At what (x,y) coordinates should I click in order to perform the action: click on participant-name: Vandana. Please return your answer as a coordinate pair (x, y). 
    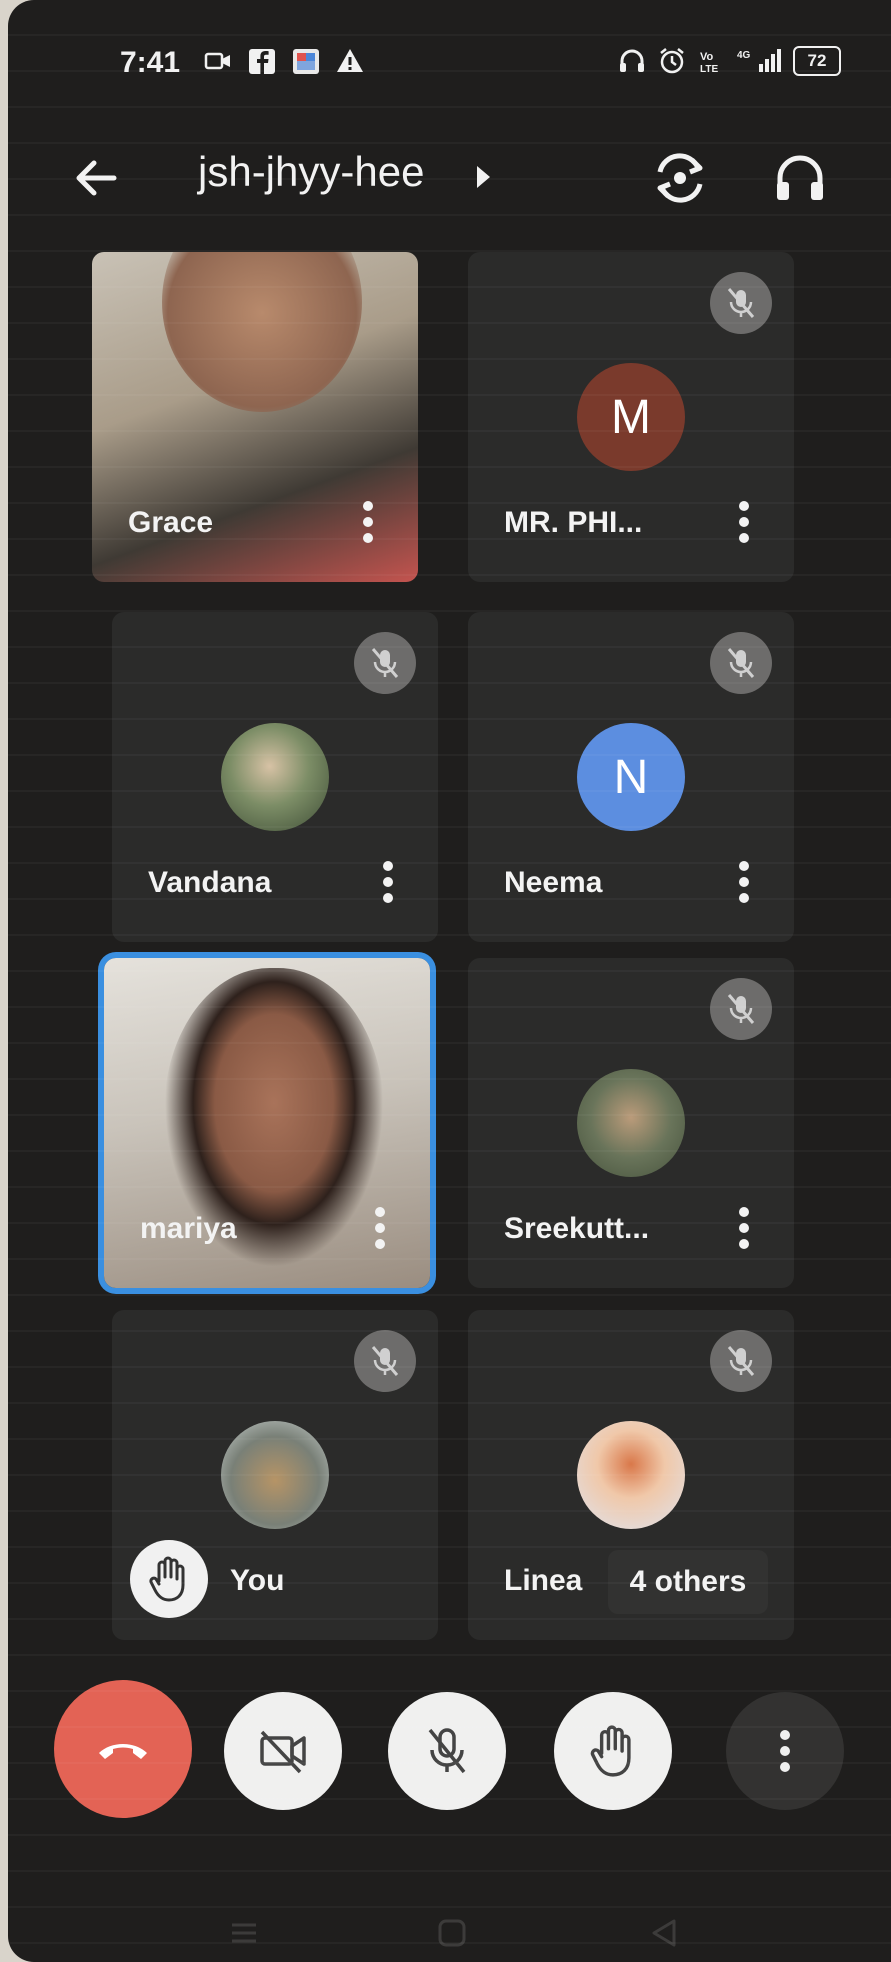
    Looking at the image, I should click on (210, 882).